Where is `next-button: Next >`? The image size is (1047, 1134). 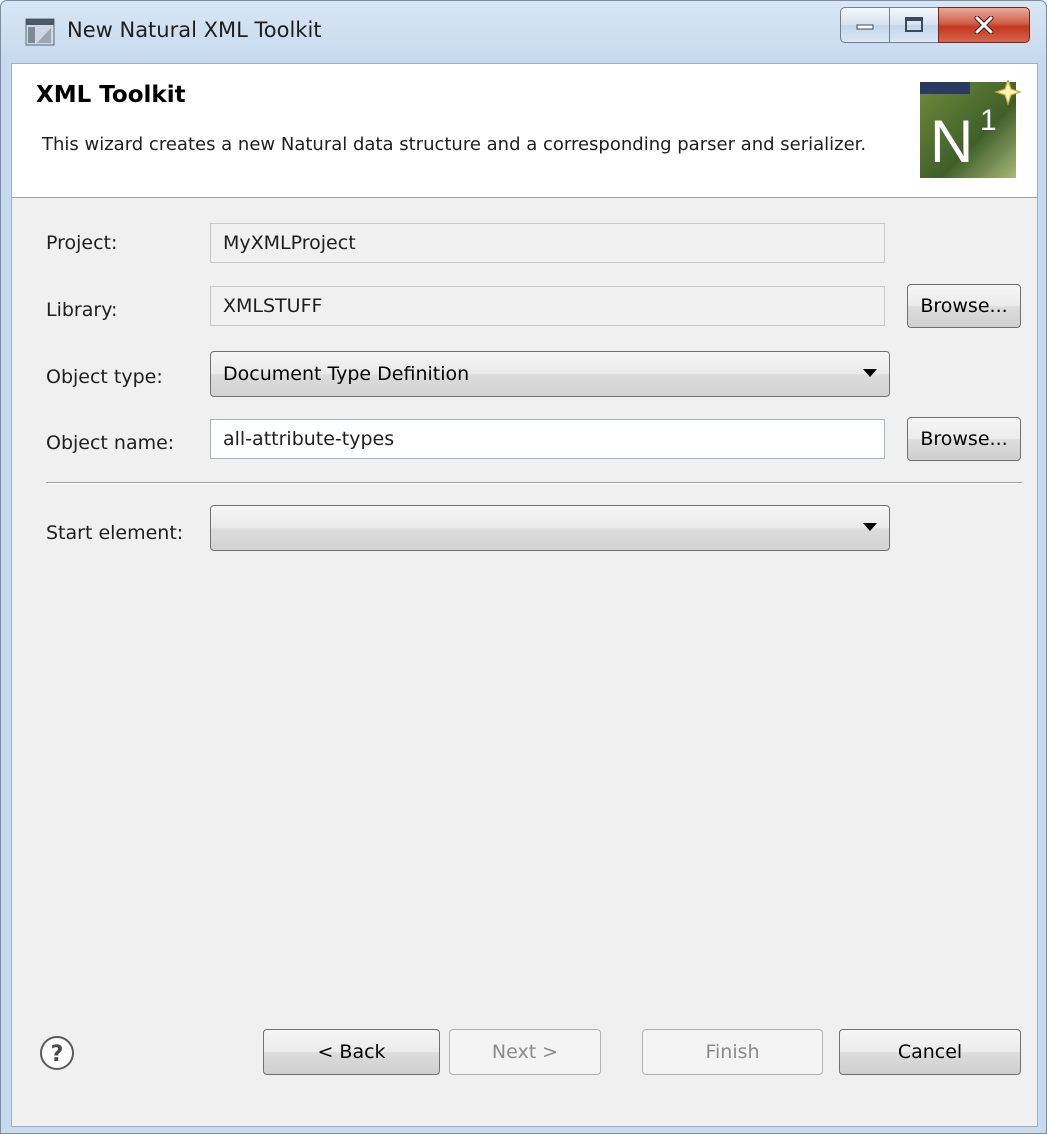
next-button: Next > is located at coordinates (525, 1052).